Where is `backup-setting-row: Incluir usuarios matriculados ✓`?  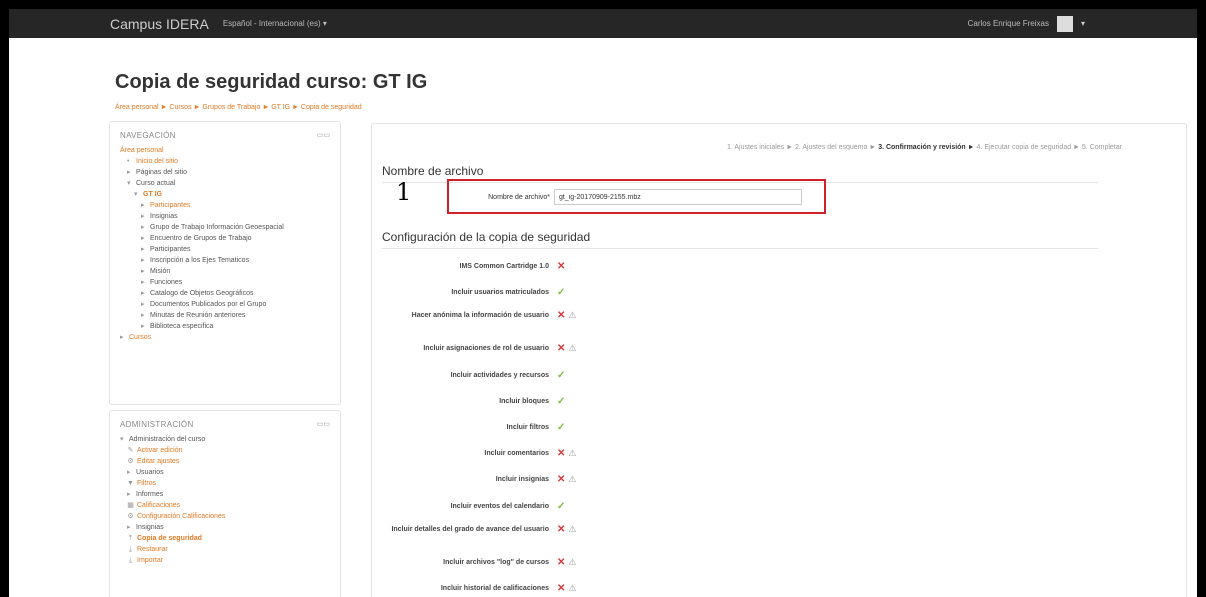
backup-setting-row: Incluir usuarios matriculados ✓ is located at coordinates (542, 293).